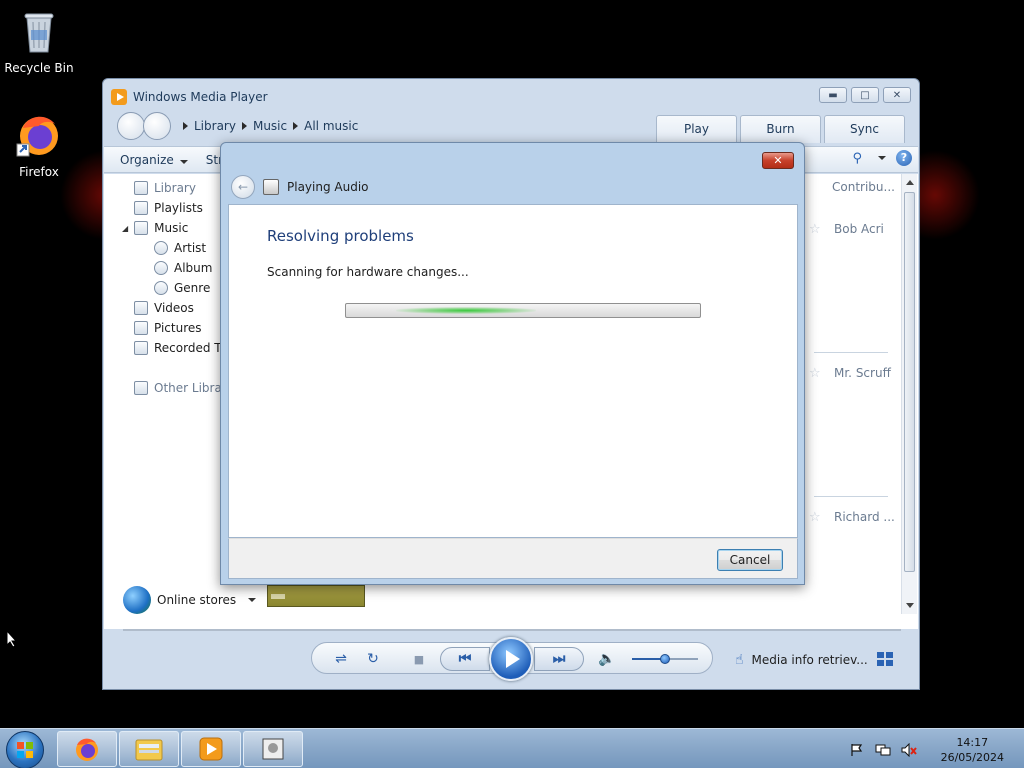 The height and width of the screenshot is (768, 1024). Describe the element at coordinates (161, 268) in the screenshot. I see `album-icon` at that location.